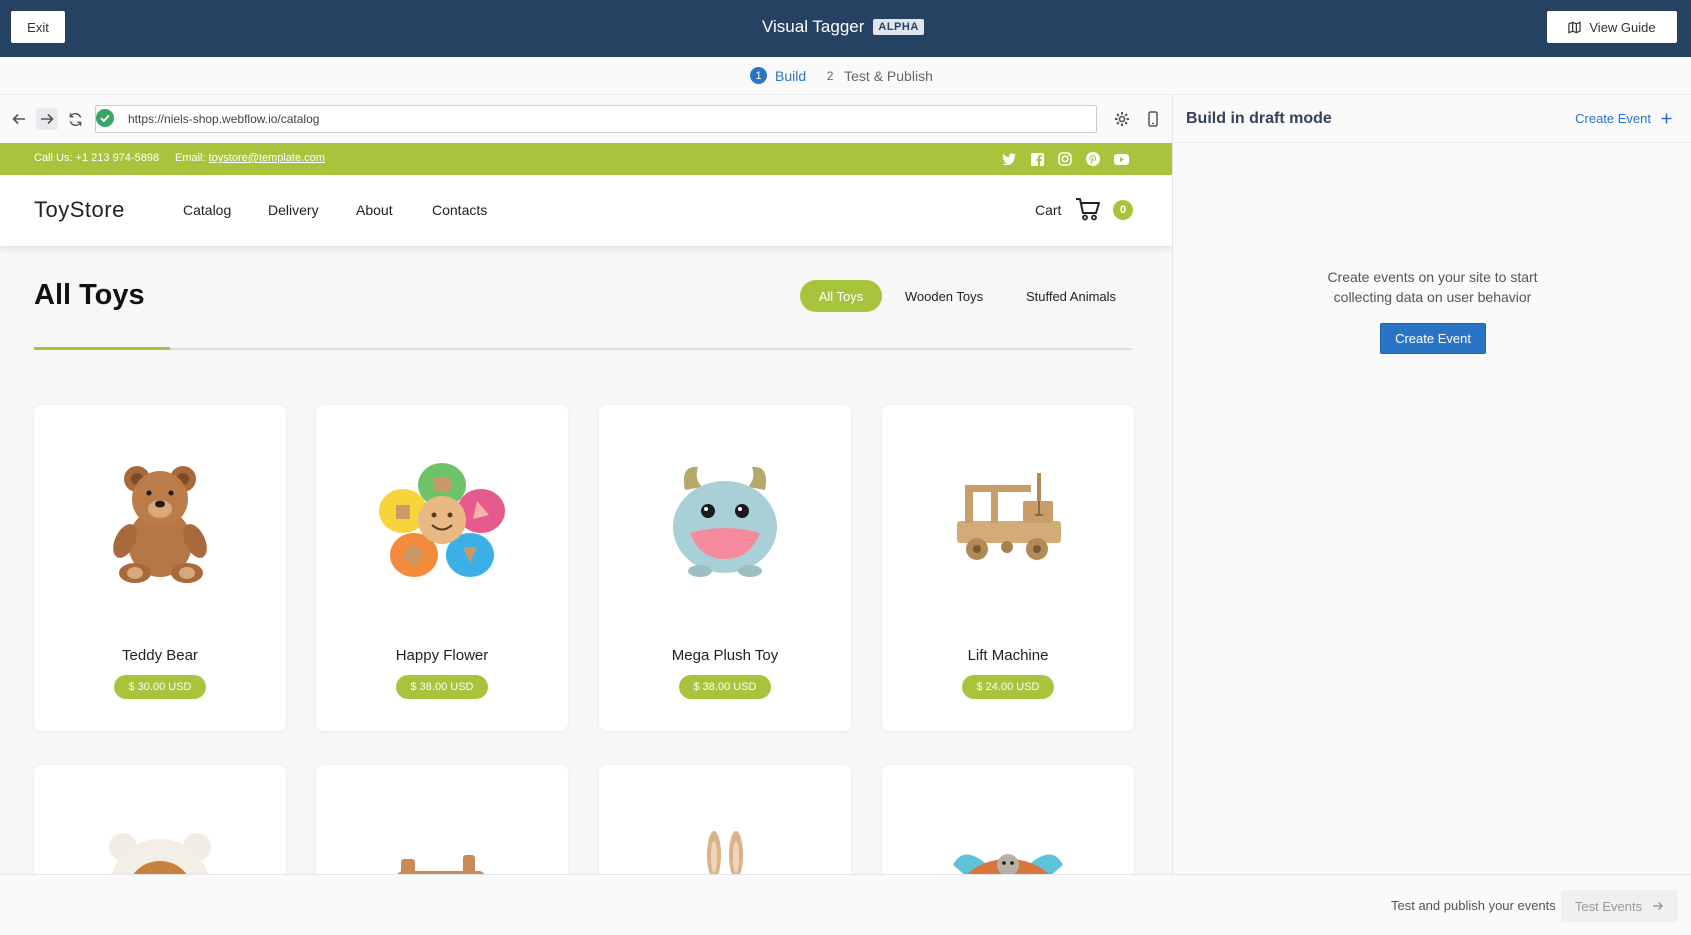 Image resolution: width=1691 pixels, height=935 pixels. What do you see at coordinates (1008, 687) in the screenshot?
I see `product-price-badge: $ 24.00 USD` at bounding box center [1008, 687].